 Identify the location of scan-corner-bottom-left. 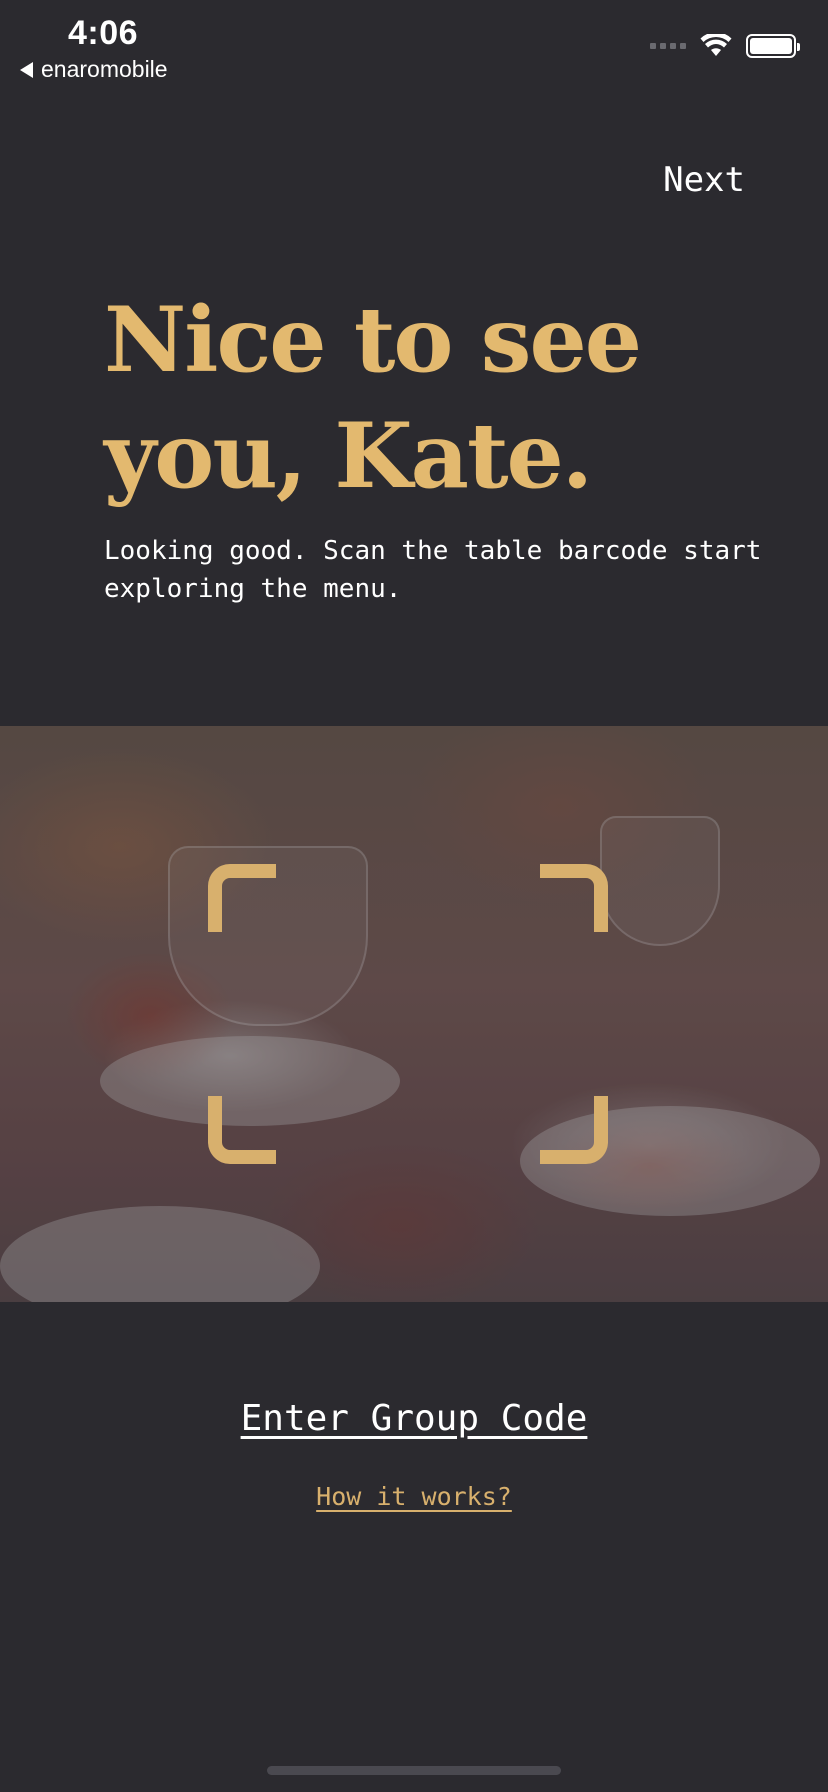
(242, 1130).